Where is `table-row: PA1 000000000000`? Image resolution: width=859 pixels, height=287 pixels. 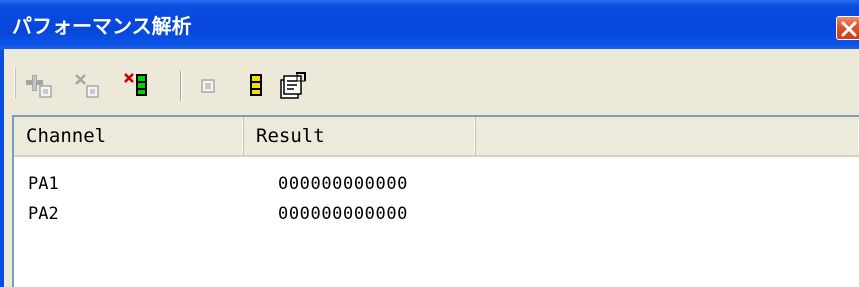
table-row: PA1 000000000000 is located at coordinates (436, 184).